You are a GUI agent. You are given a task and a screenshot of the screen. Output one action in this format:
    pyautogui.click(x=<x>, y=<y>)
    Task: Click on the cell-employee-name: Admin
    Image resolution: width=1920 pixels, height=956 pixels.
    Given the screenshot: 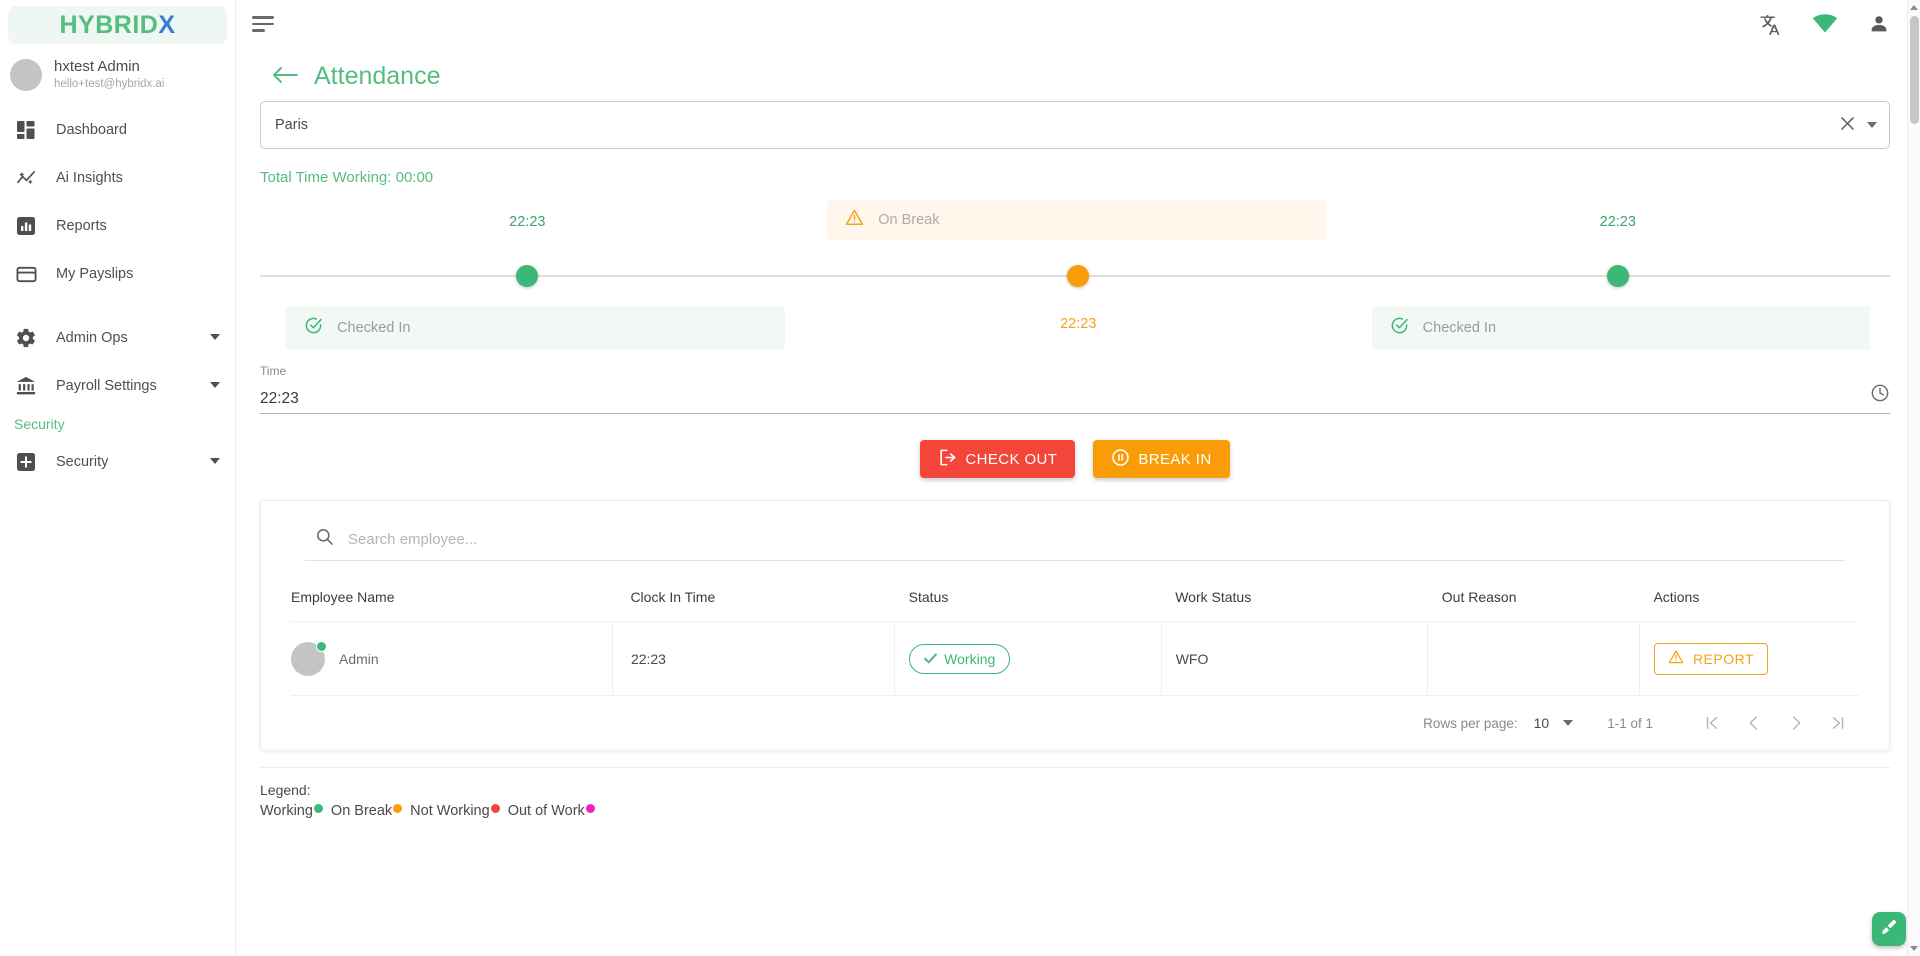 What is the action you would take?
    pyautogui.click(x=452, y=658)
    